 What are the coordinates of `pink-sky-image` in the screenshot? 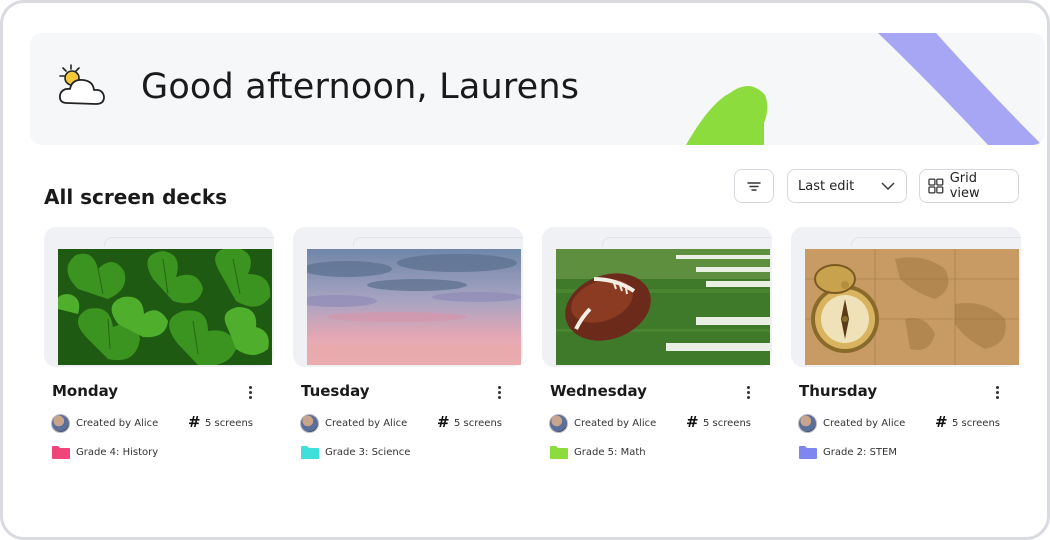 It's located at (414, 307).